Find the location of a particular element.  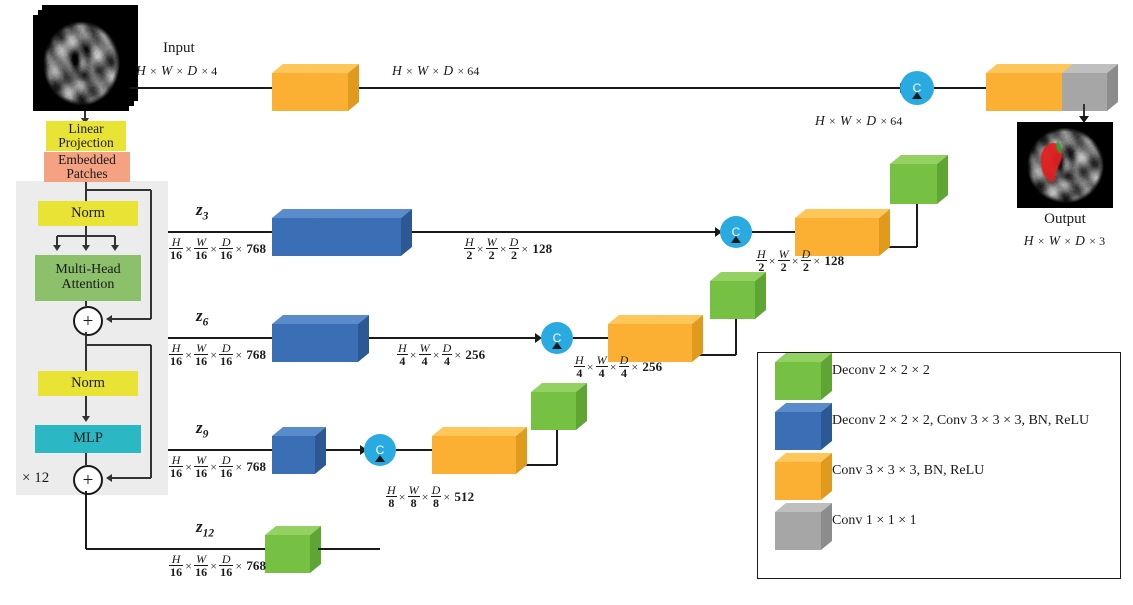

z9-label: z9 is located at coordinates (202, 429).